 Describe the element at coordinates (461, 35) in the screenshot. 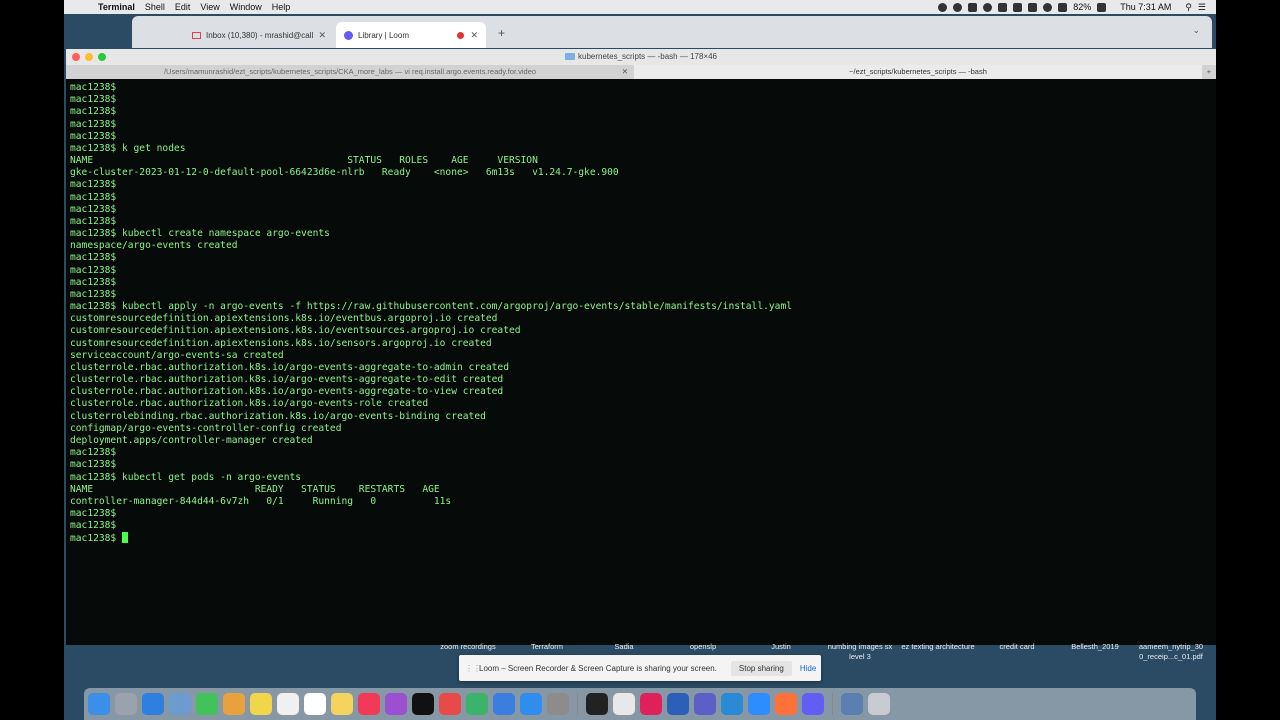

I see `recording-icon` at that location.